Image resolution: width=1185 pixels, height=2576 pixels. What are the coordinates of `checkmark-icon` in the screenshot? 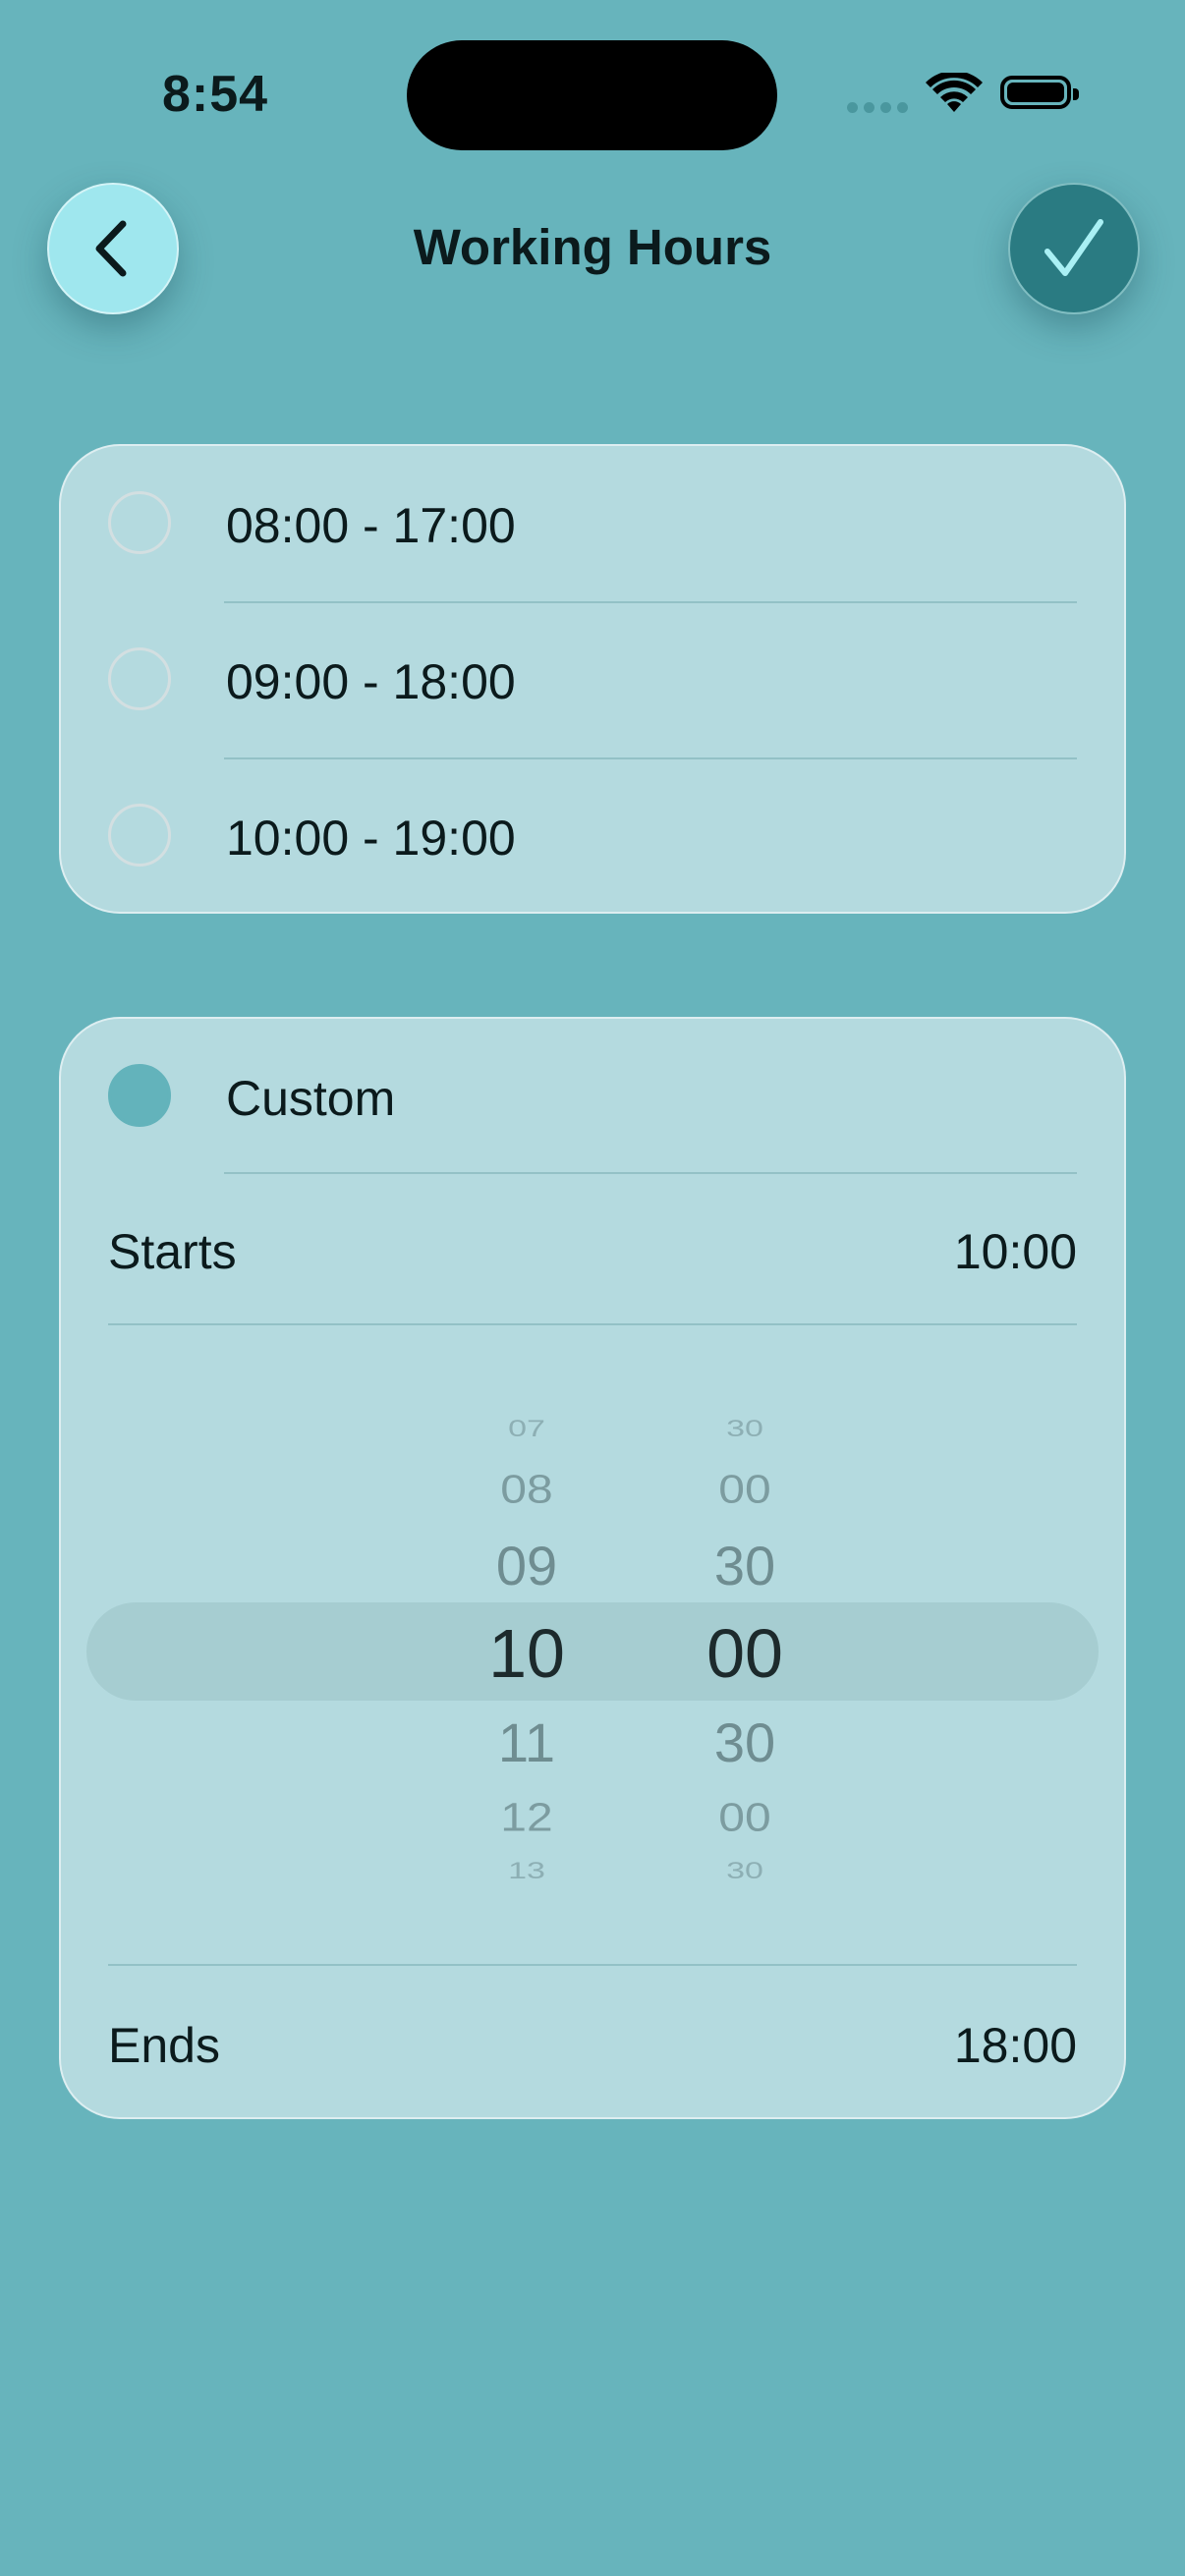 It's located at (1073, 247).